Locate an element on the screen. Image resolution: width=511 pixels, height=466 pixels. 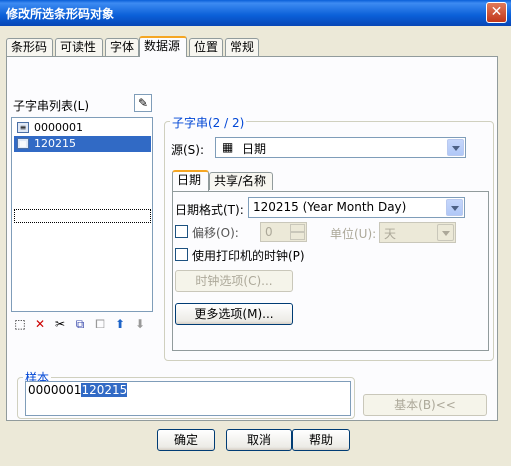
title-bar: 修改所选条形码对象 ✕ is located at coordinates (255, 13).